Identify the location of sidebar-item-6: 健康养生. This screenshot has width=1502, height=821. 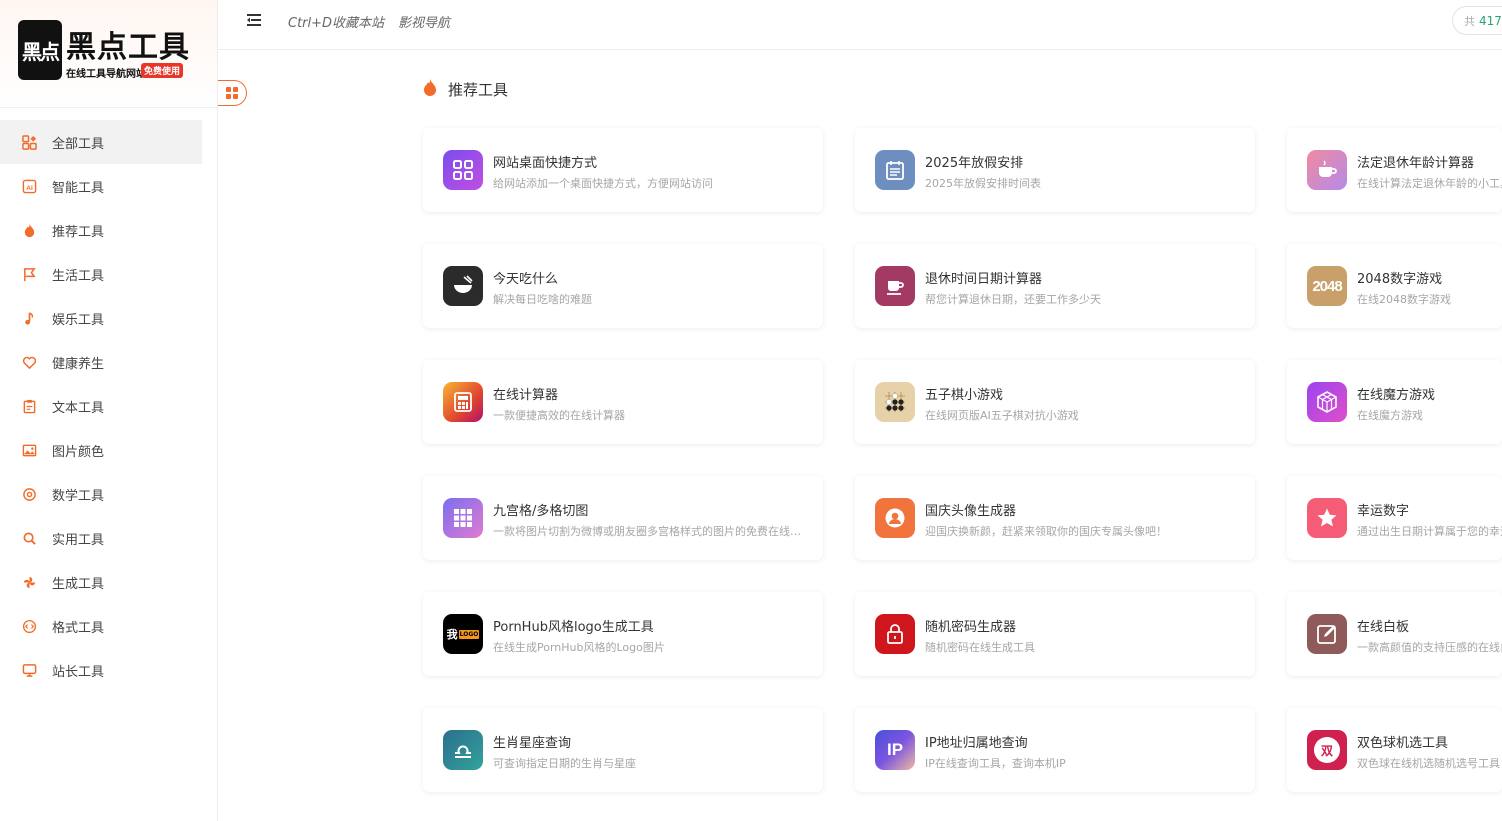
(101, 362).